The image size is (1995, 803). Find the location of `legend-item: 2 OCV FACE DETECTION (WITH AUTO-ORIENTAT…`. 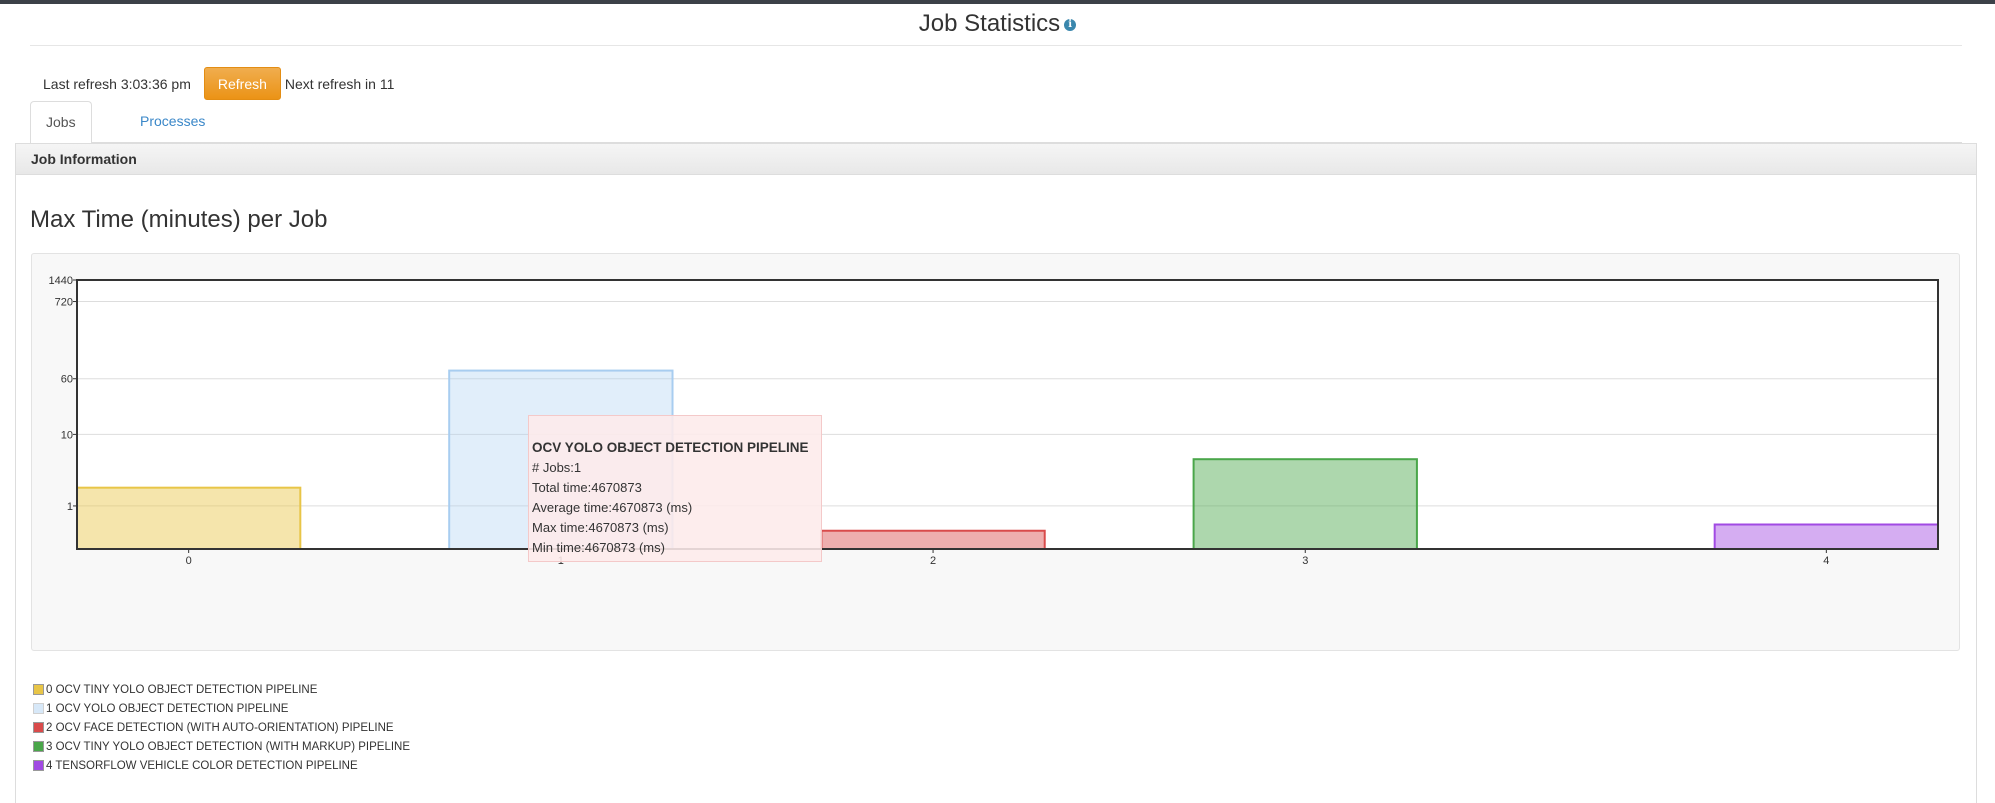

legend-item: 2 OCV FACE DETECTION (WITH AUTO-ORIENTAT… is located at coordinates (221, 727).